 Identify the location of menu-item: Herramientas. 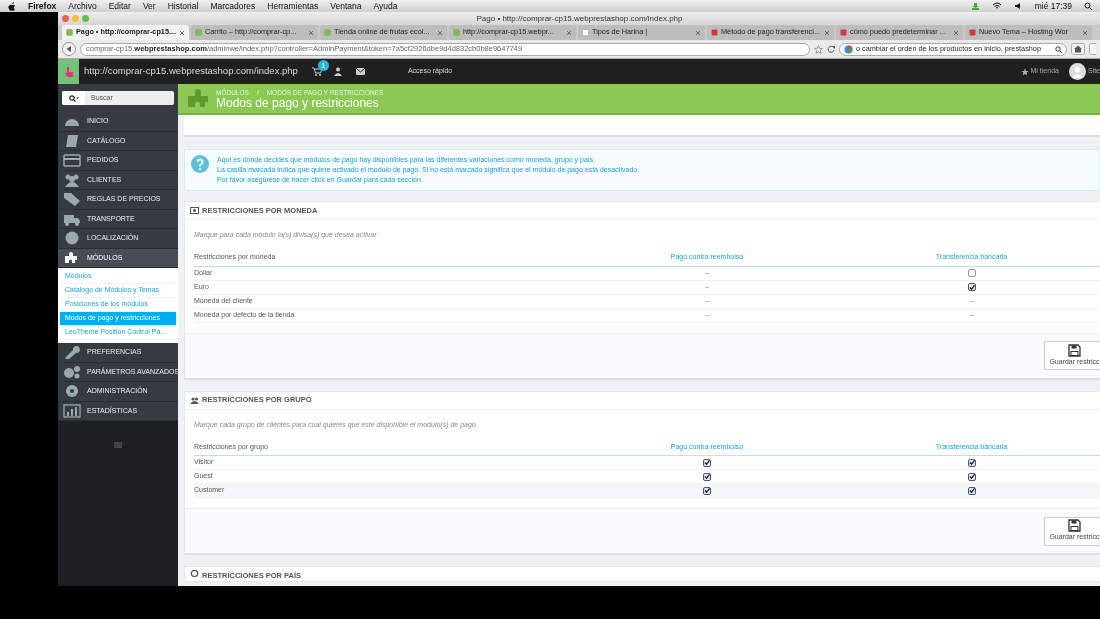
(293, 6).